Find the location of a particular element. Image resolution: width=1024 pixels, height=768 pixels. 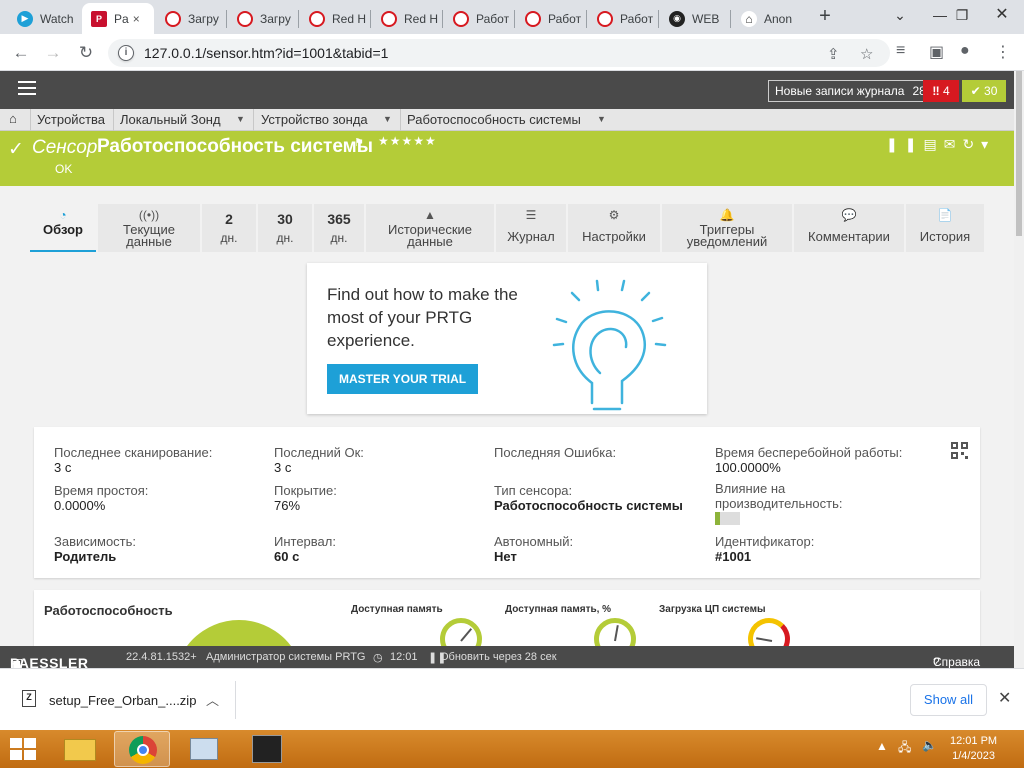

sensor-kind: Сенсор is located at coordinates (65, 147).